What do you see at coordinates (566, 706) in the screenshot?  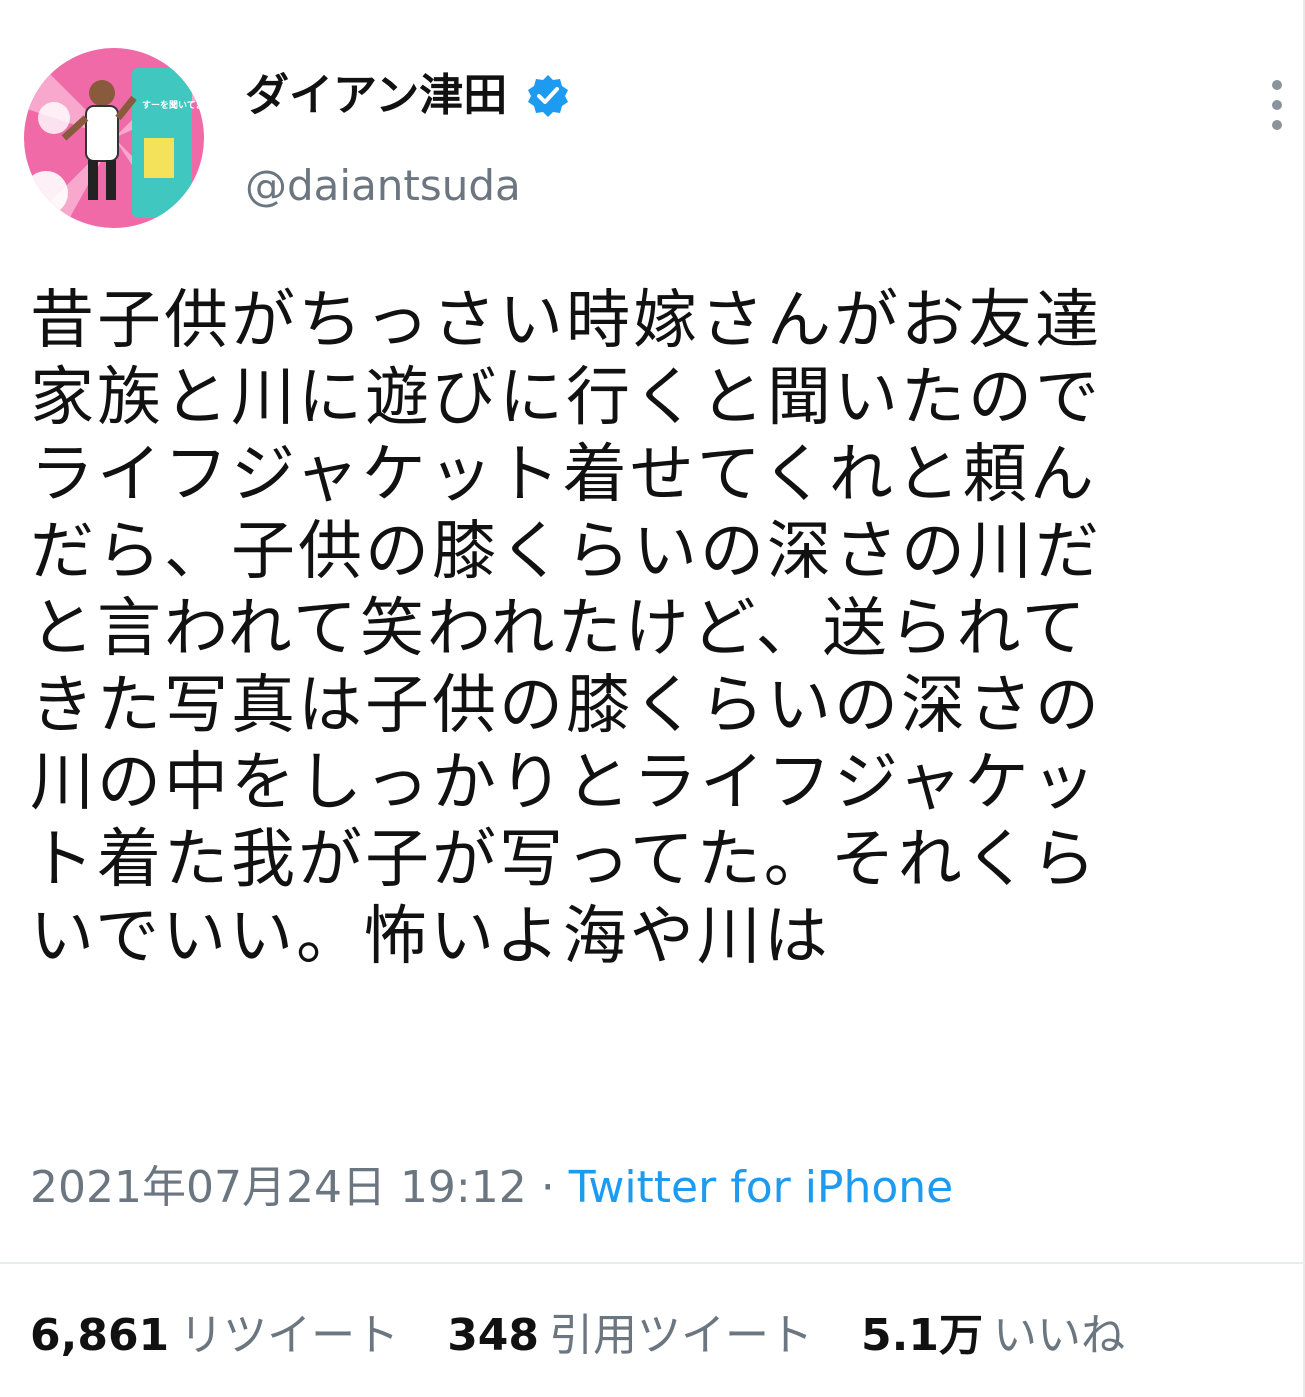 I see `tweet-line: きた写真は子供の膝くらいの深さの` at bounding box center [566, 706].